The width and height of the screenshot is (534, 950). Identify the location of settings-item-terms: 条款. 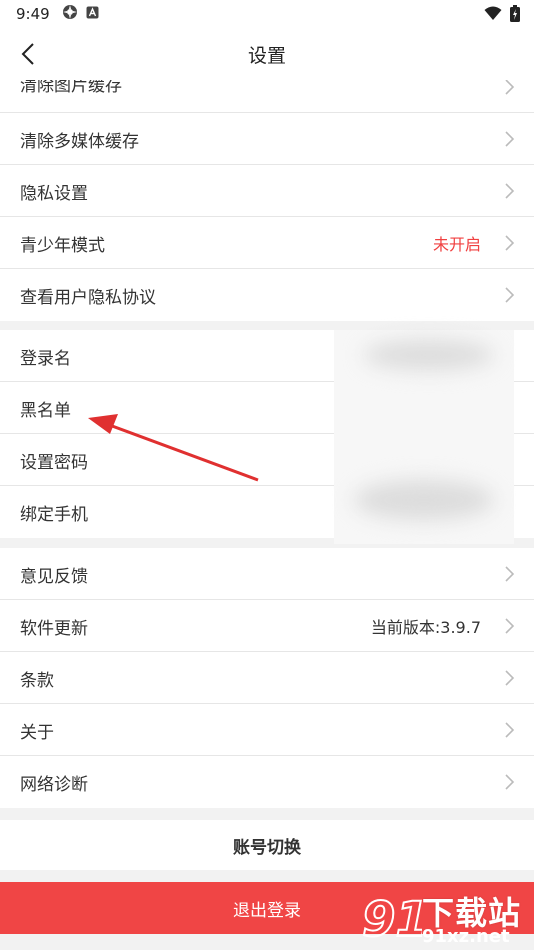
(267, 678).